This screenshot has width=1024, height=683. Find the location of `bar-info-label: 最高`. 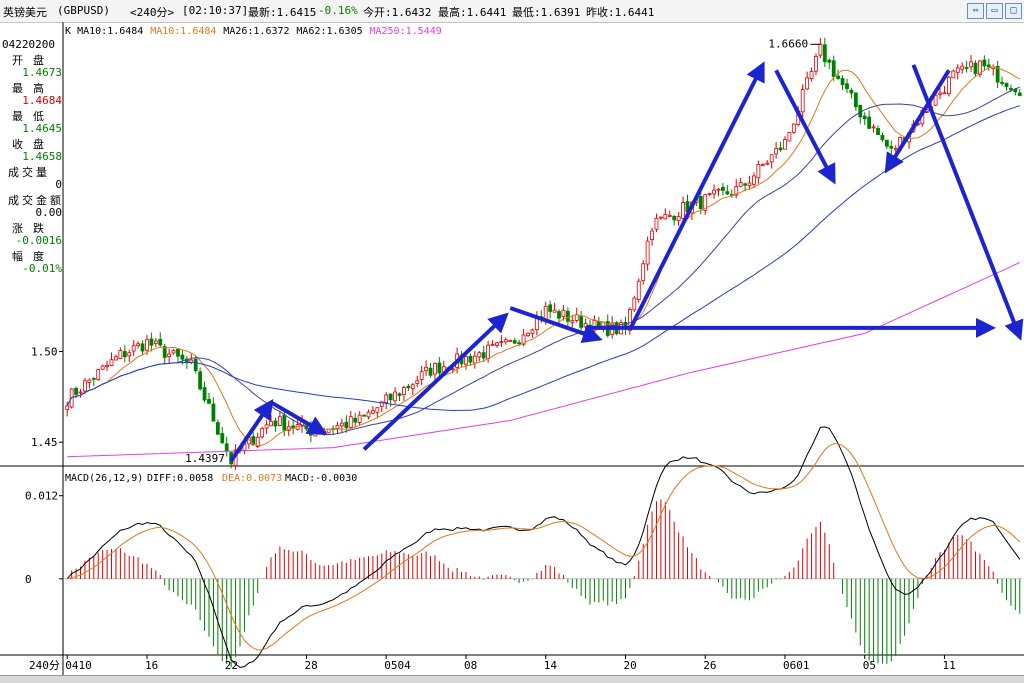

bar-info-label: 最高 is located at coordinates (33, 88).